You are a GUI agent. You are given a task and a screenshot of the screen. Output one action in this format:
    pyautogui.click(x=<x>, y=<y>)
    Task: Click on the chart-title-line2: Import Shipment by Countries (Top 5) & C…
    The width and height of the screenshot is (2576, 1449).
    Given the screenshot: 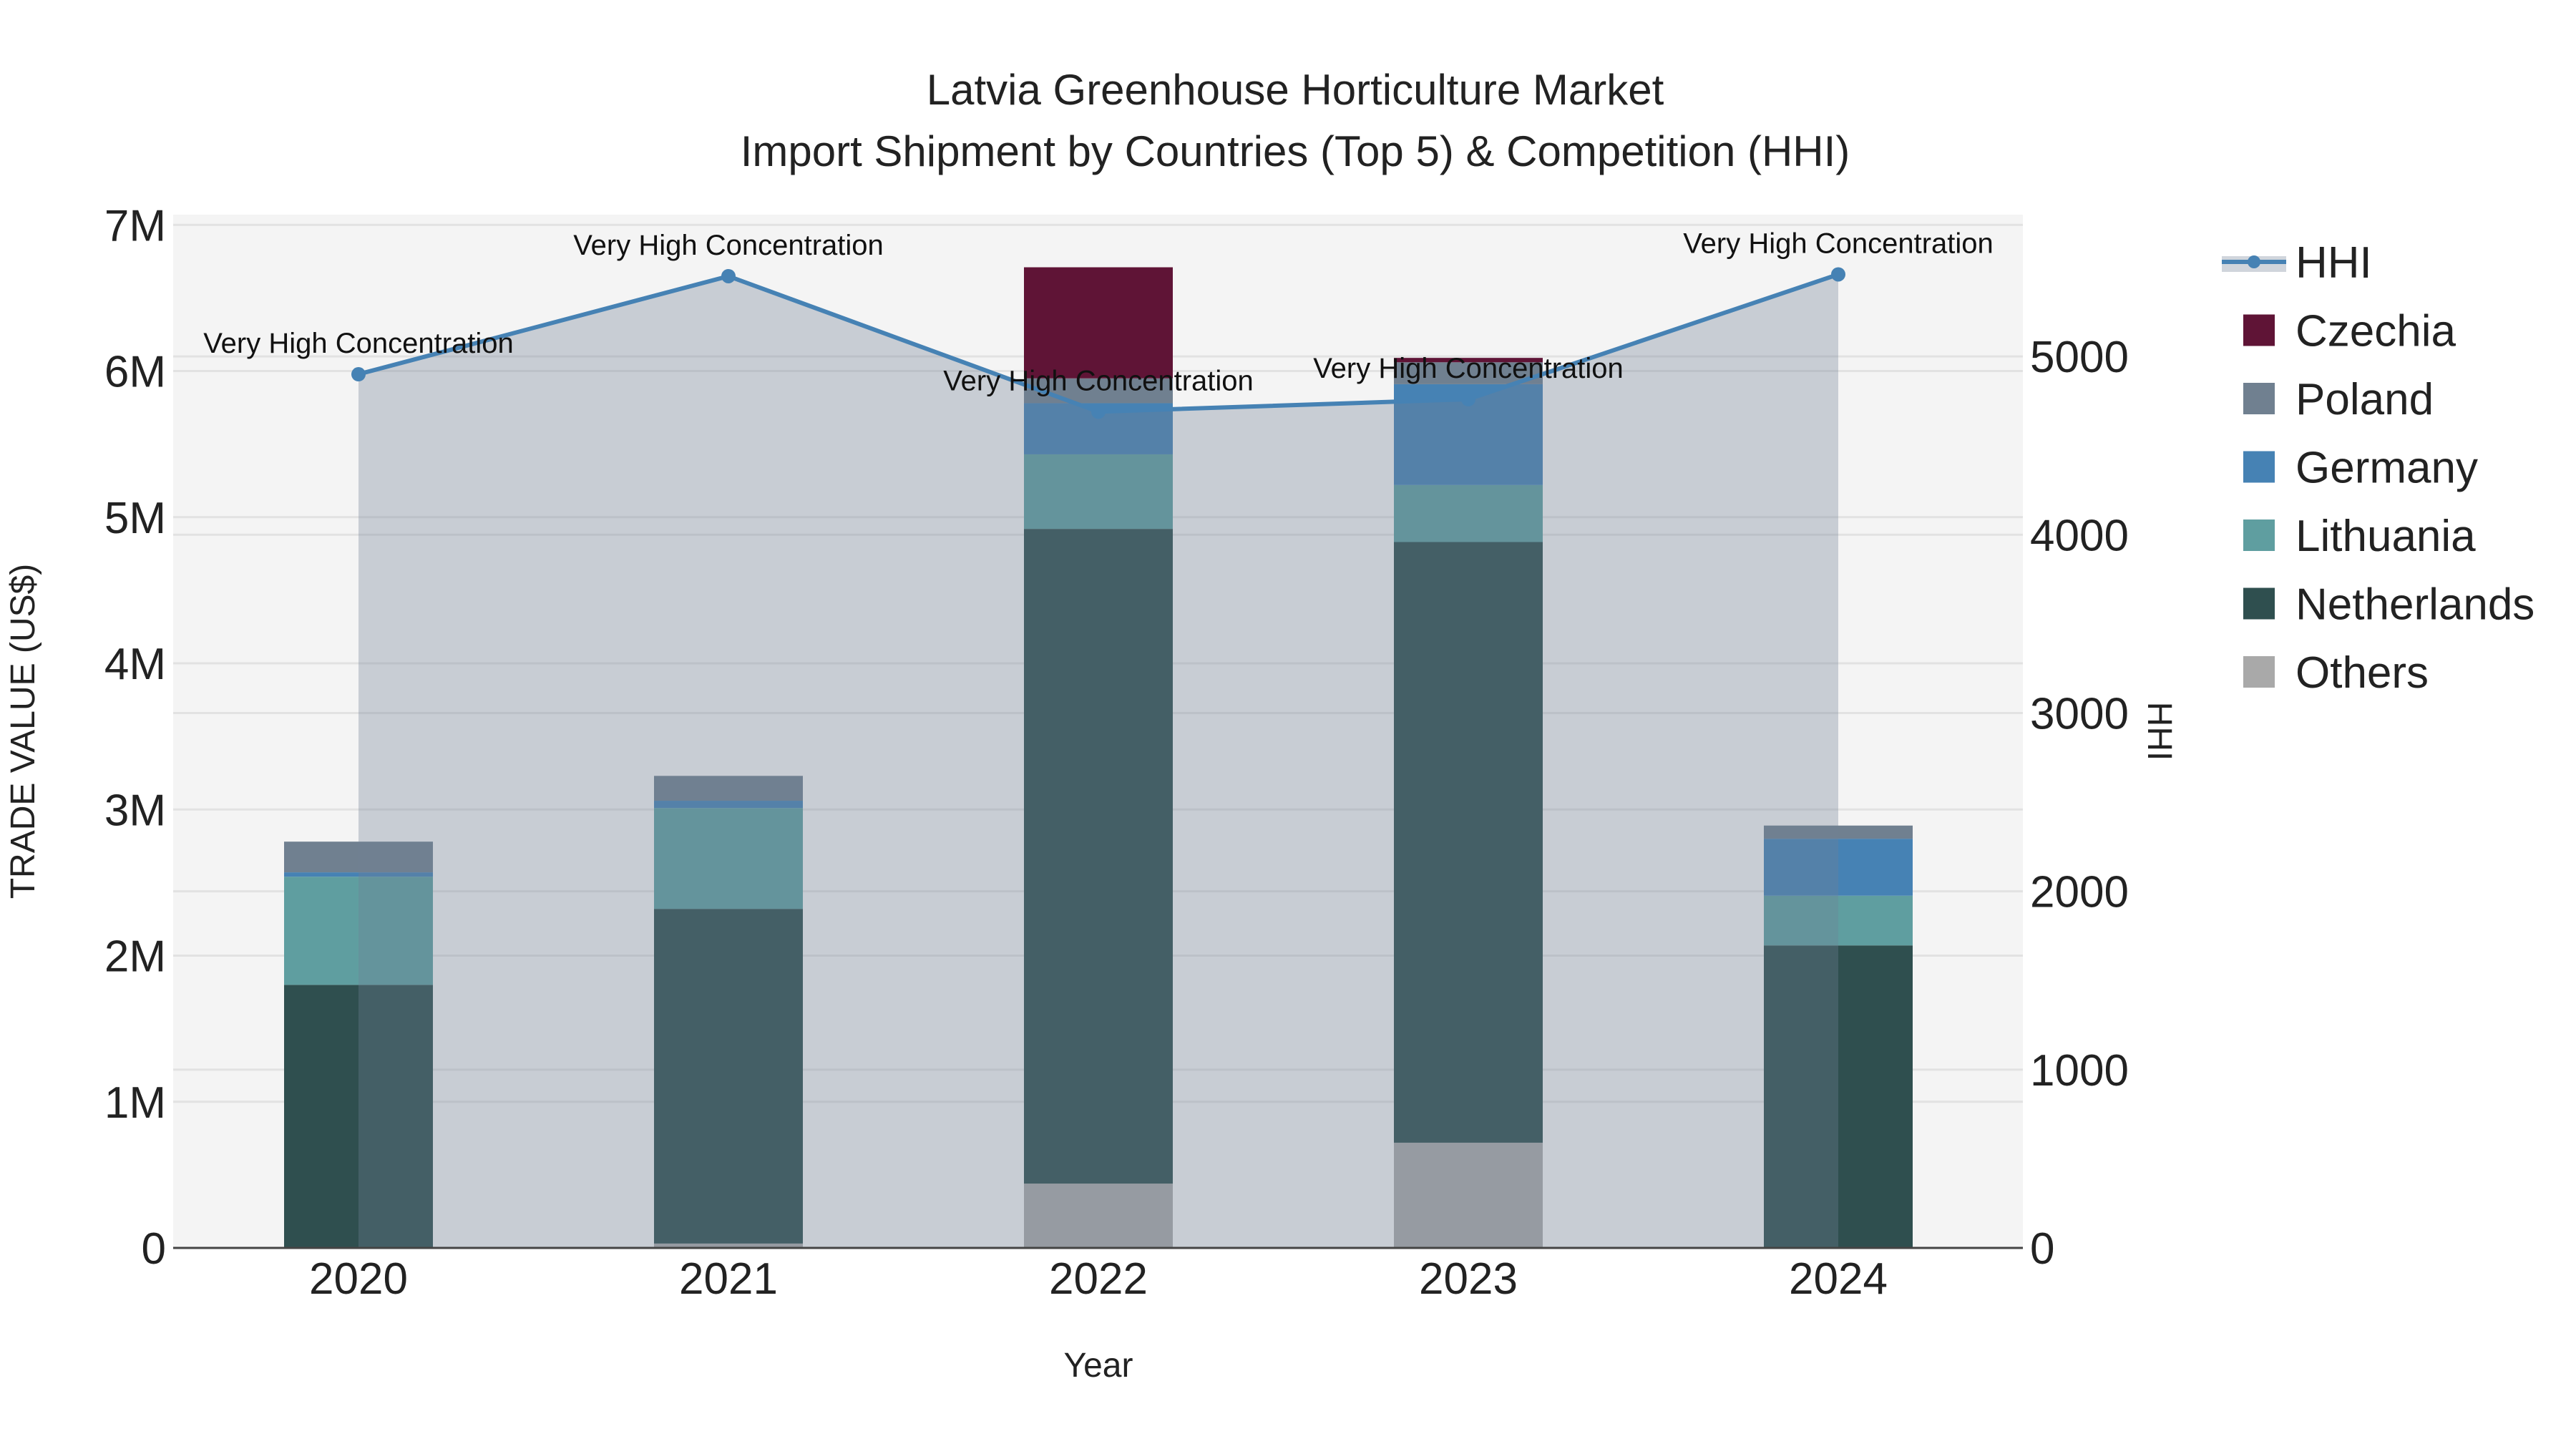 What is the action you would take?
    pyautogui.click(x=1295, y=151)
    